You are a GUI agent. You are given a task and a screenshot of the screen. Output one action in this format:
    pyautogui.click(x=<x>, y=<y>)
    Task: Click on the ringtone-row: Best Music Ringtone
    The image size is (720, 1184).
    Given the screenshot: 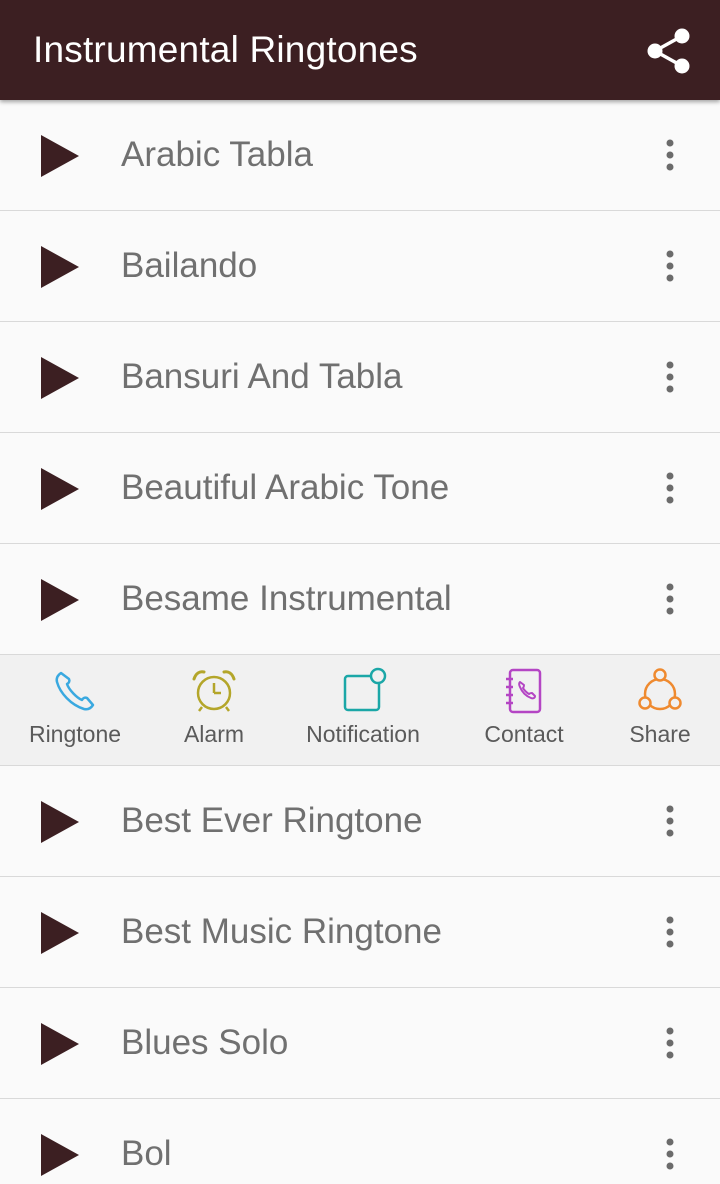 What is the action you would take?
    pyautogui.click(x=360, y=932)
    